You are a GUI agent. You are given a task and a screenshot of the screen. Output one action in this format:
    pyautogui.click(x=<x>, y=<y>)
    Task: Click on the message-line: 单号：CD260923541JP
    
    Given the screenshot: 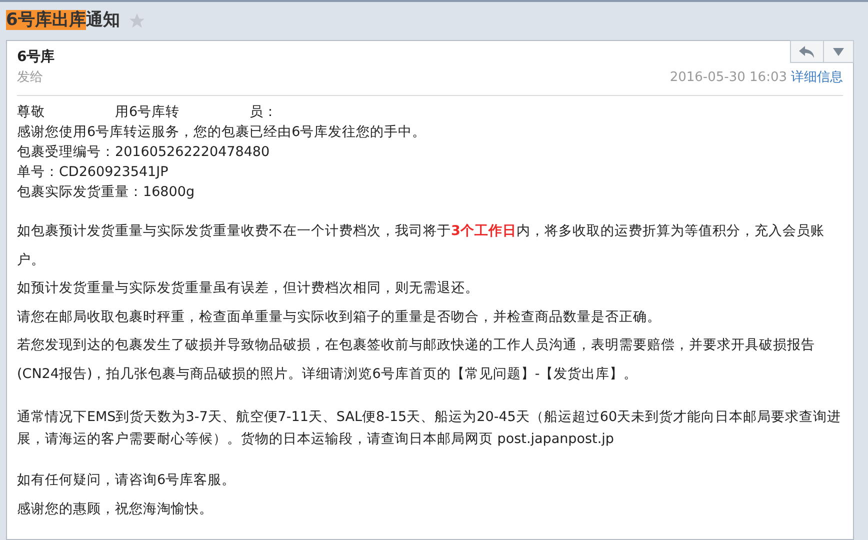 What is the action you would take?
    pyautogui.click(x=93, y=172)
    